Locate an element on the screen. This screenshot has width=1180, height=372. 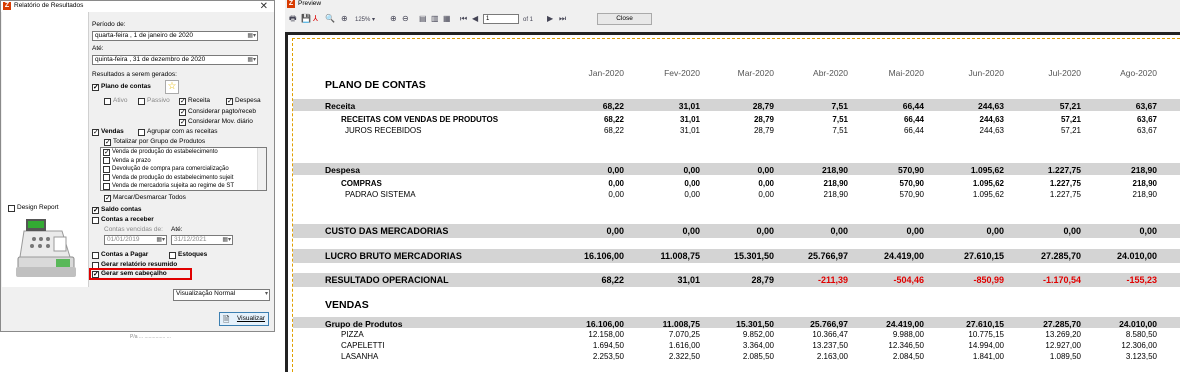
pagto-checkbox is located at coordinates (182, 112).